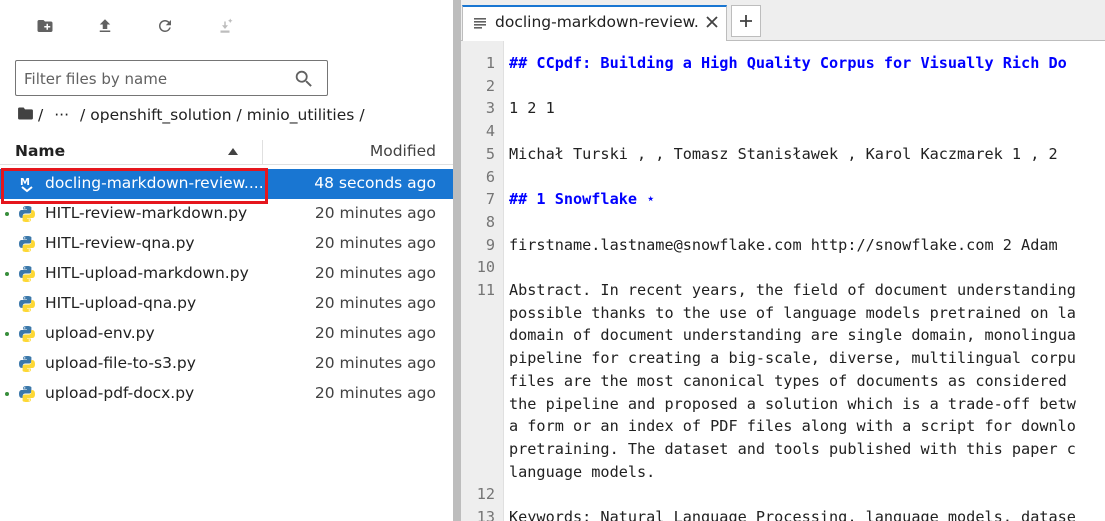 The height and width of the screenshot is (521, 1105). I want to click on line-number: 3, so click(490, 108).